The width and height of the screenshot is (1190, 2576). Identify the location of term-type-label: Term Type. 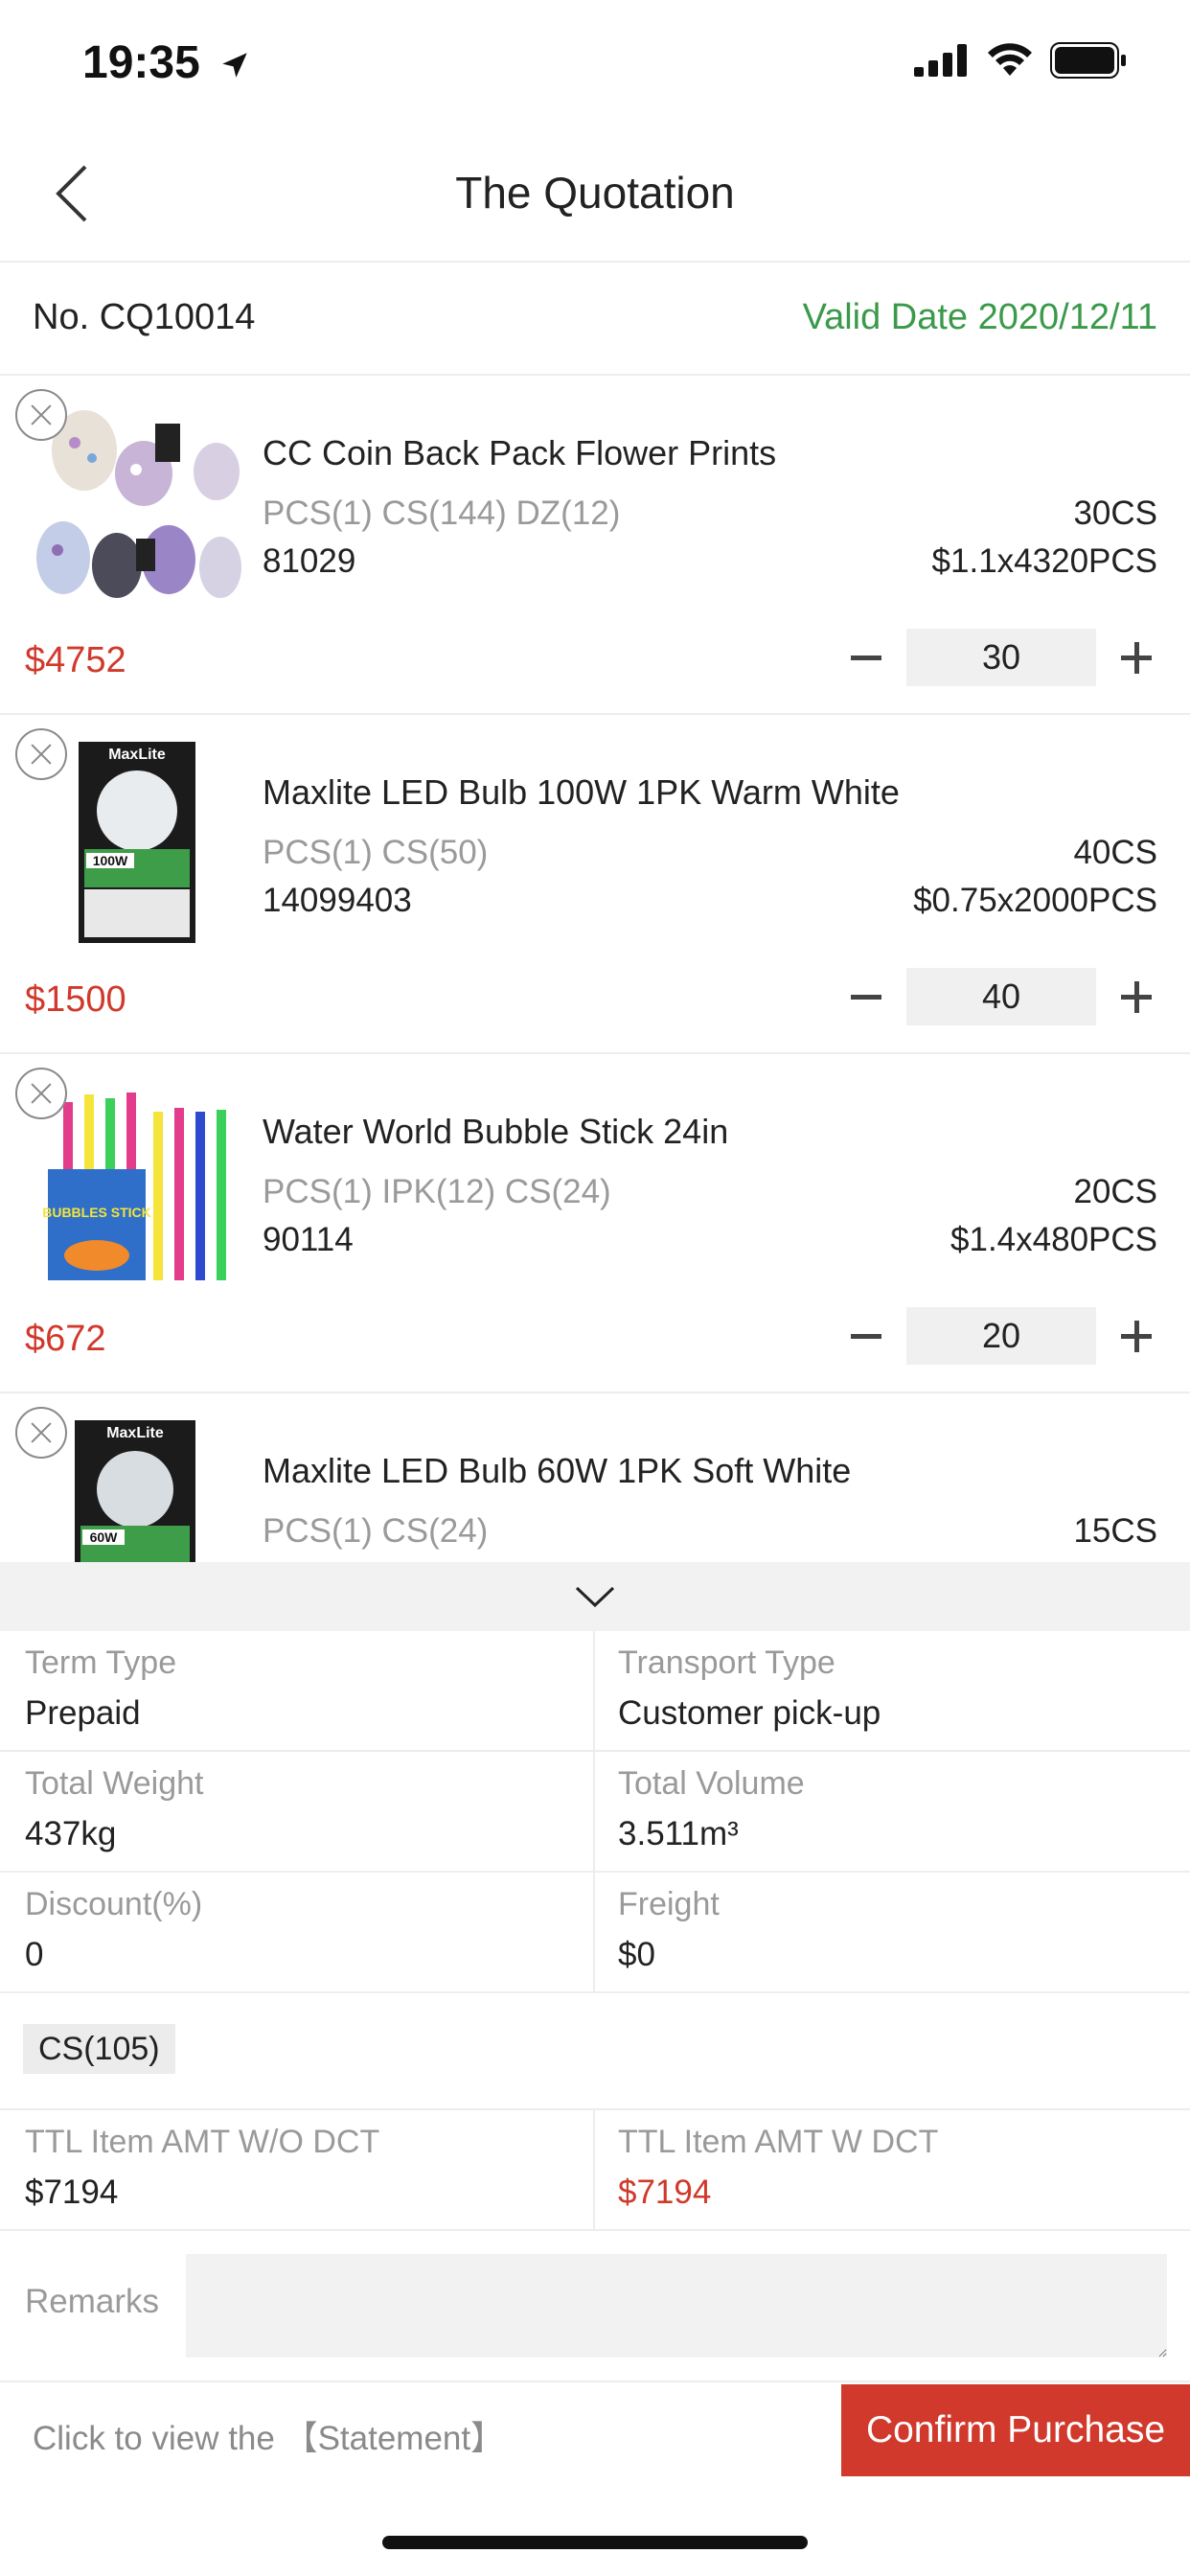
(101, 1662).